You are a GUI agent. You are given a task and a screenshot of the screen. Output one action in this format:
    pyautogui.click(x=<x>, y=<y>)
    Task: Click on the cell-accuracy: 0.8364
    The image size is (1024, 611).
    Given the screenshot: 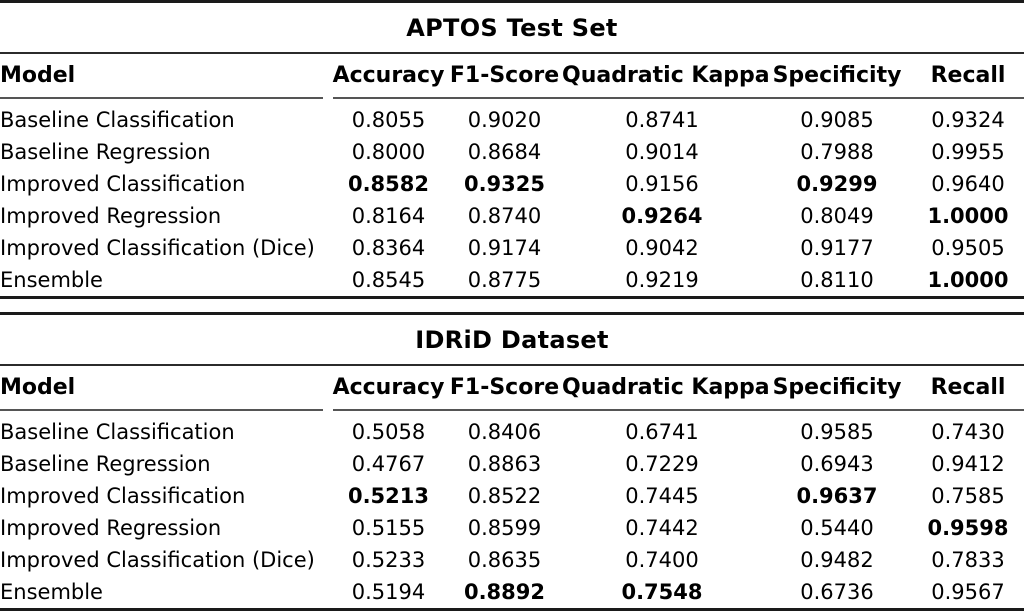 What is the action you would take?
    pyautogui.click(x=388, y=247)
    